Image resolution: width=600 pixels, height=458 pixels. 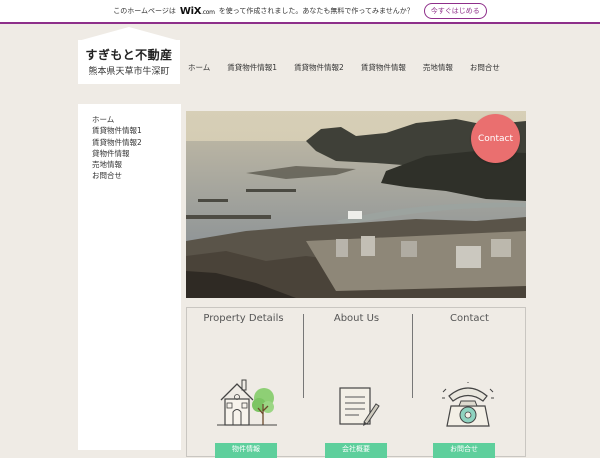 What do you see at coordinates (199, 67) in the screenshot?
I see `nav-item-home: ホーム` at bounding box center [199, 67].